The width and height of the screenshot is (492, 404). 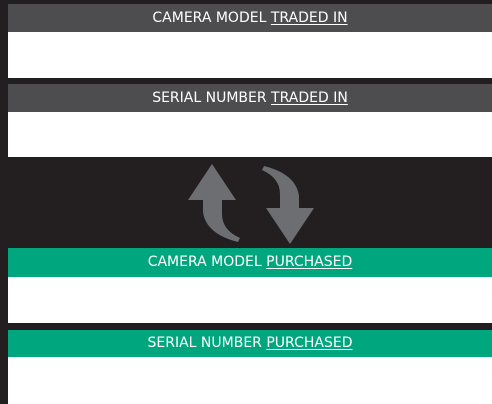 I want to click on swap-arrows-icon, so click(x=251, y=204).